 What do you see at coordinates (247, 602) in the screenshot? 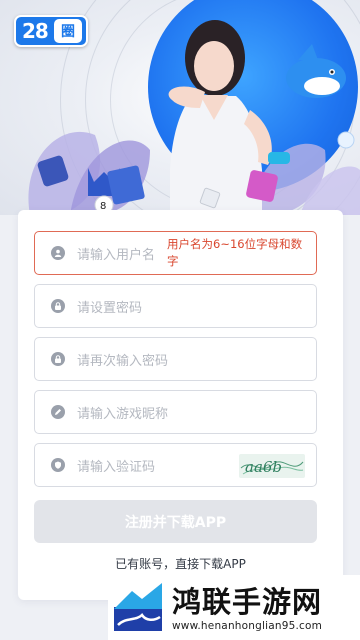
I see `watermark-name: 鸿联手游网` at bounding box center [247, 602].